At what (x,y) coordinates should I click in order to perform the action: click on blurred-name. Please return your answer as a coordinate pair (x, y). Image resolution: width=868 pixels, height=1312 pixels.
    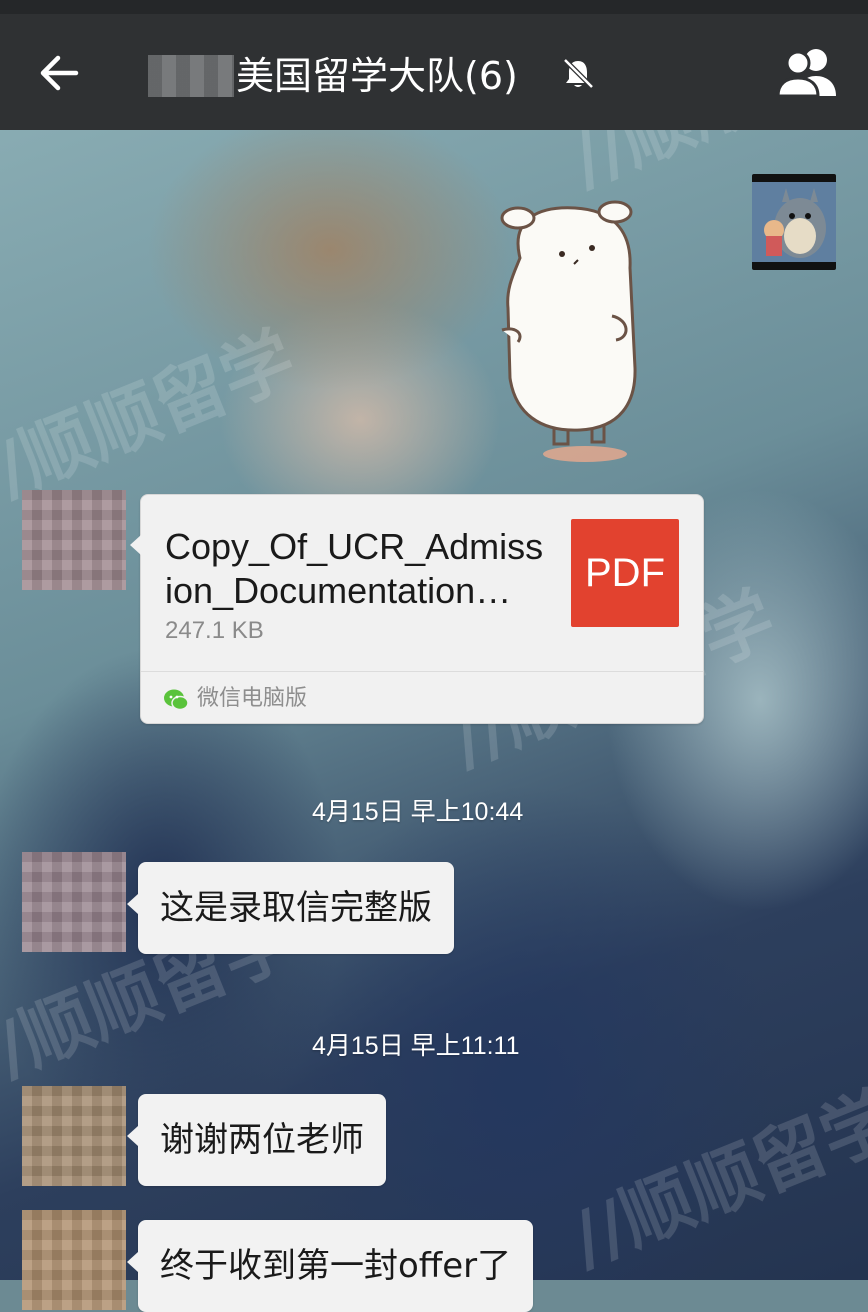
    Looking at the image, I should click on (191, 76).